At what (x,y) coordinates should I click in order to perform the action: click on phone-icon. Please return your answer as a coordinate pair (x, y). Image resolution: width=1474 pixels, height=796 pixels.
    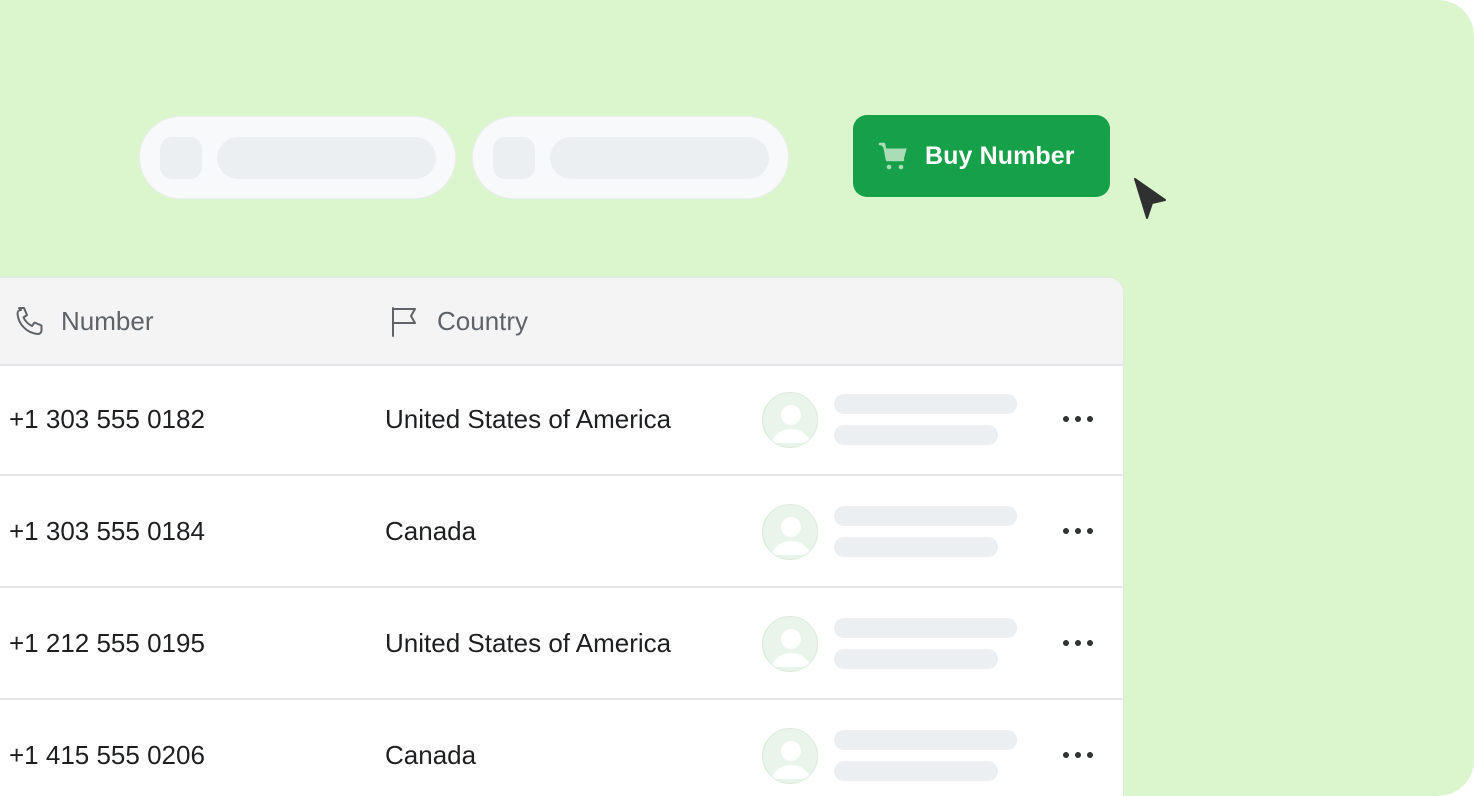
    Looking at the image, I should click on (29, 321).